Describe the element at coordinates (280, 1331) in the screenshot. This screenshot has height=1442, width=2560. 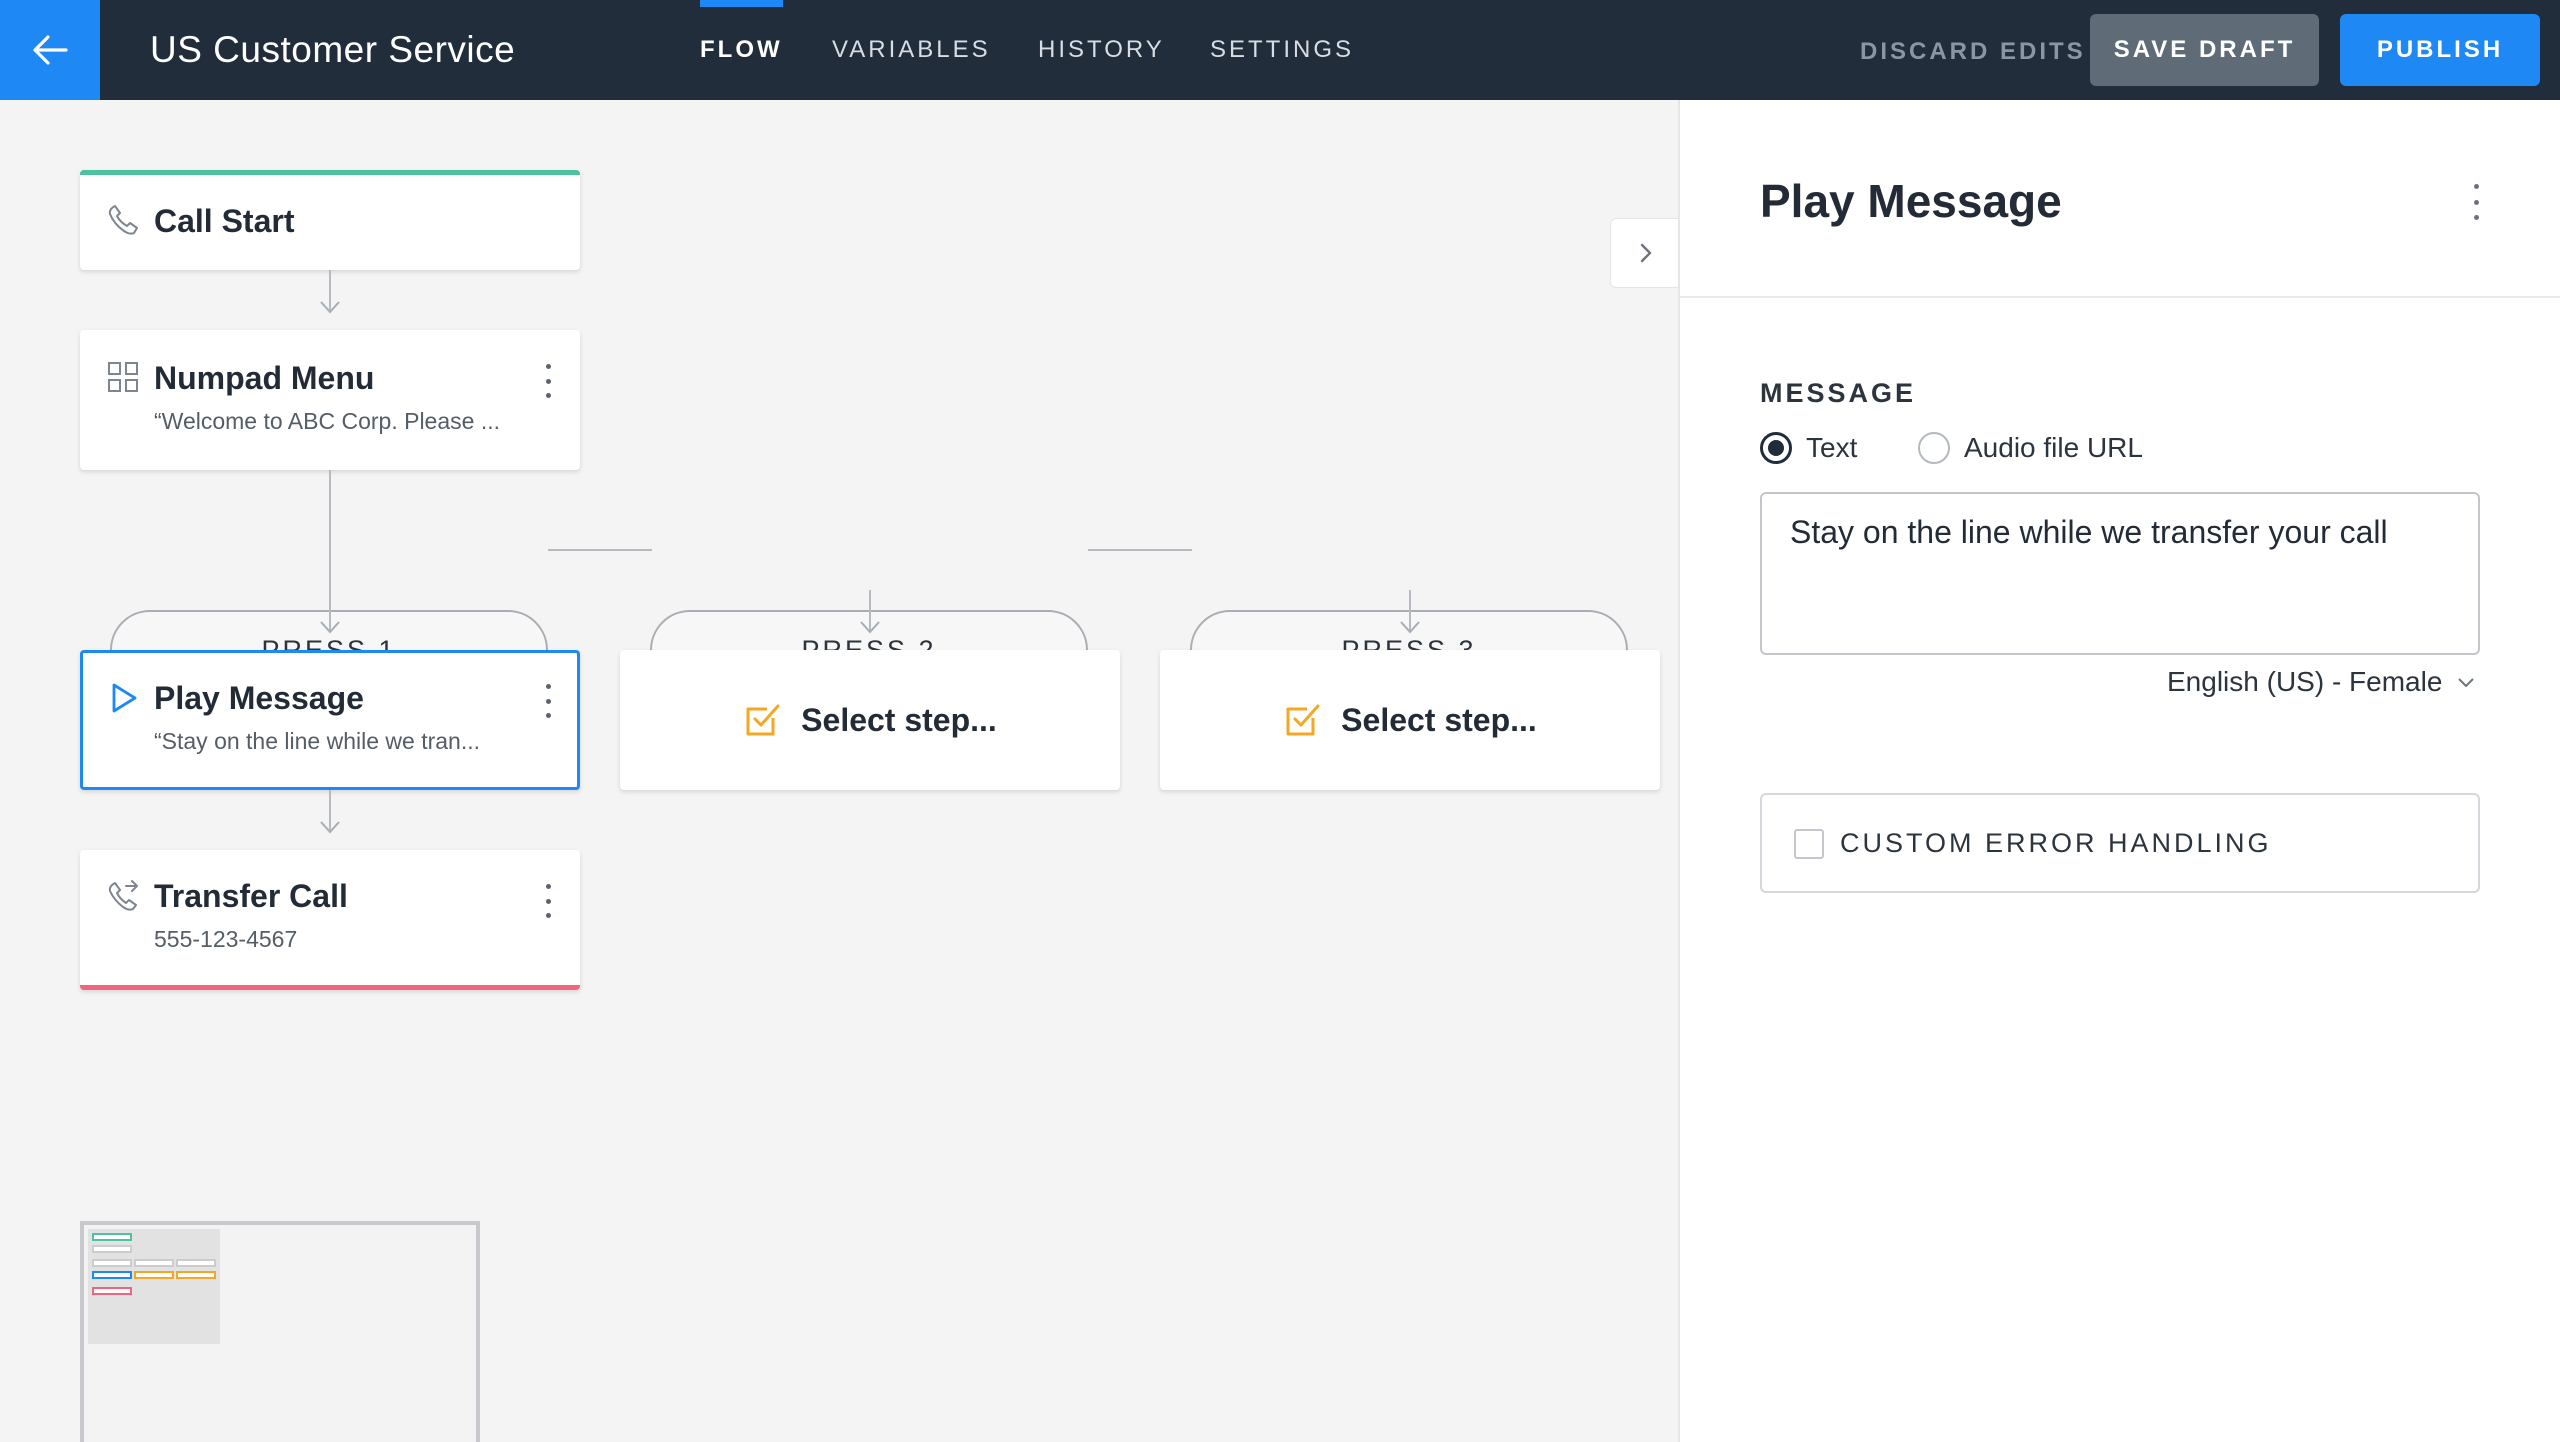
I see `minimap` at that location.